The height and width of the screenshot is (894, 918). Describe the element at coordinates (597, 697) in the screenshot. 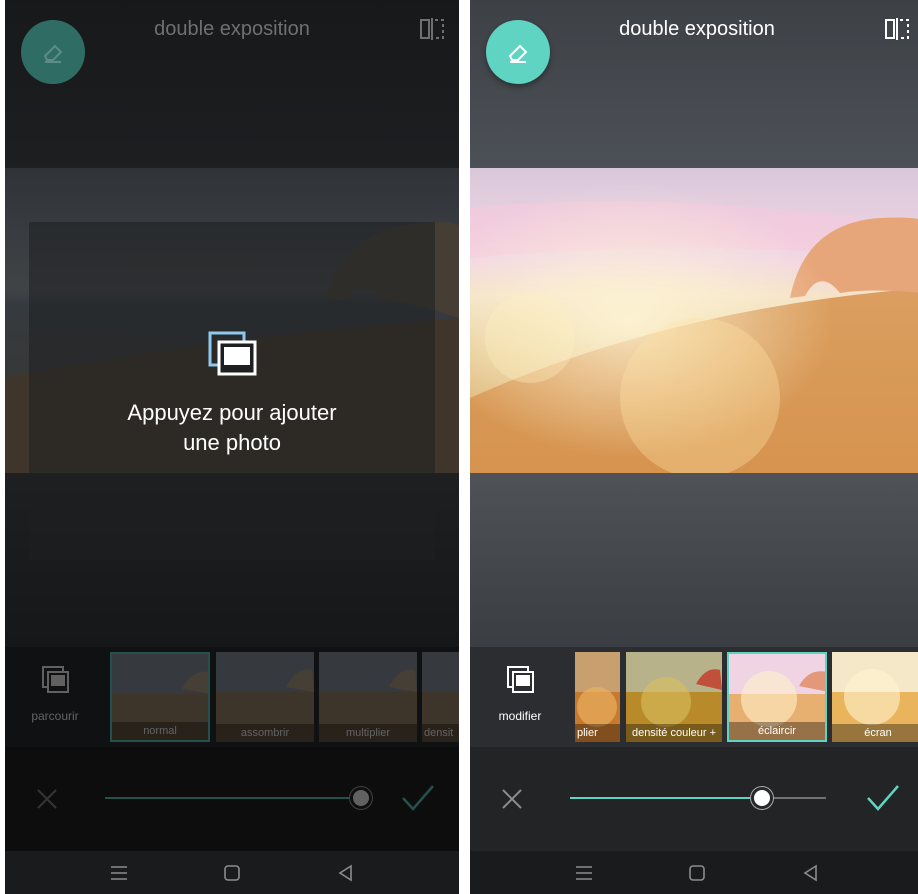

I see `blend-thumb-multiplier: plier` at that location.